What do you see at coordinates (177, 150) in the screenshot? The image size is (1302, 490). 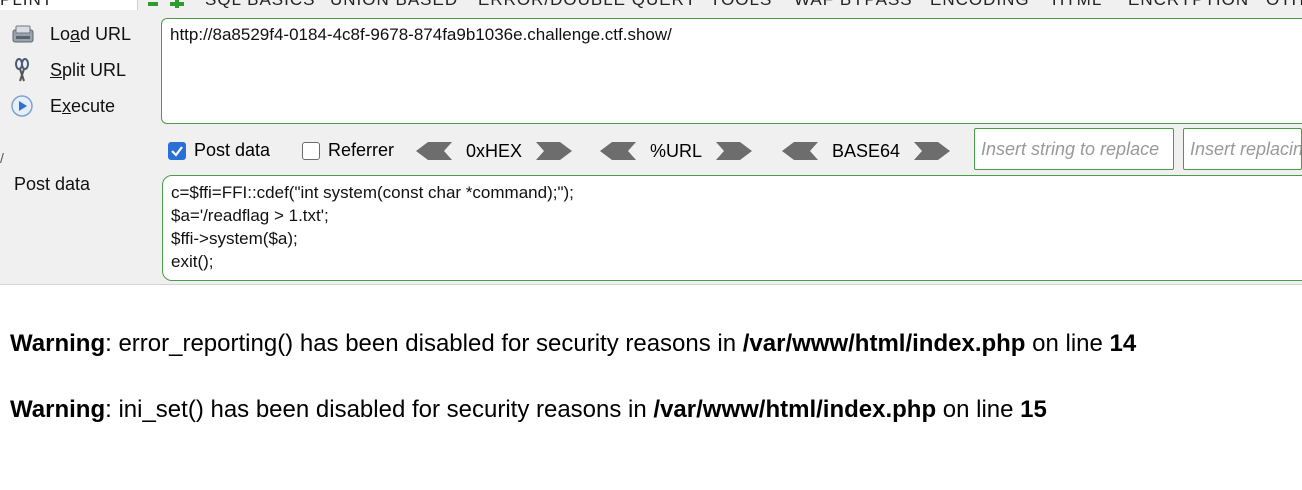 I see `checkbox-checked-icon` at bounding box center [177, 150].